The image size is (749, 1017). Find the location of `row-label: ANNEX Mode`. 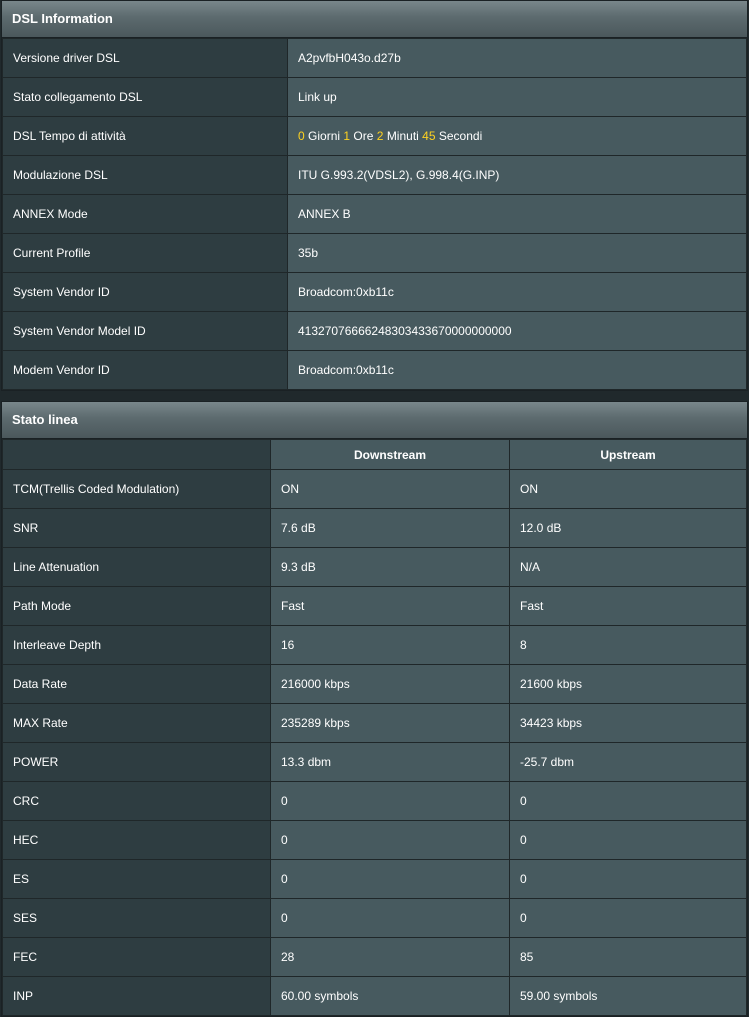

row-label: ANNEX Mode is located at coordinates (145, 214).